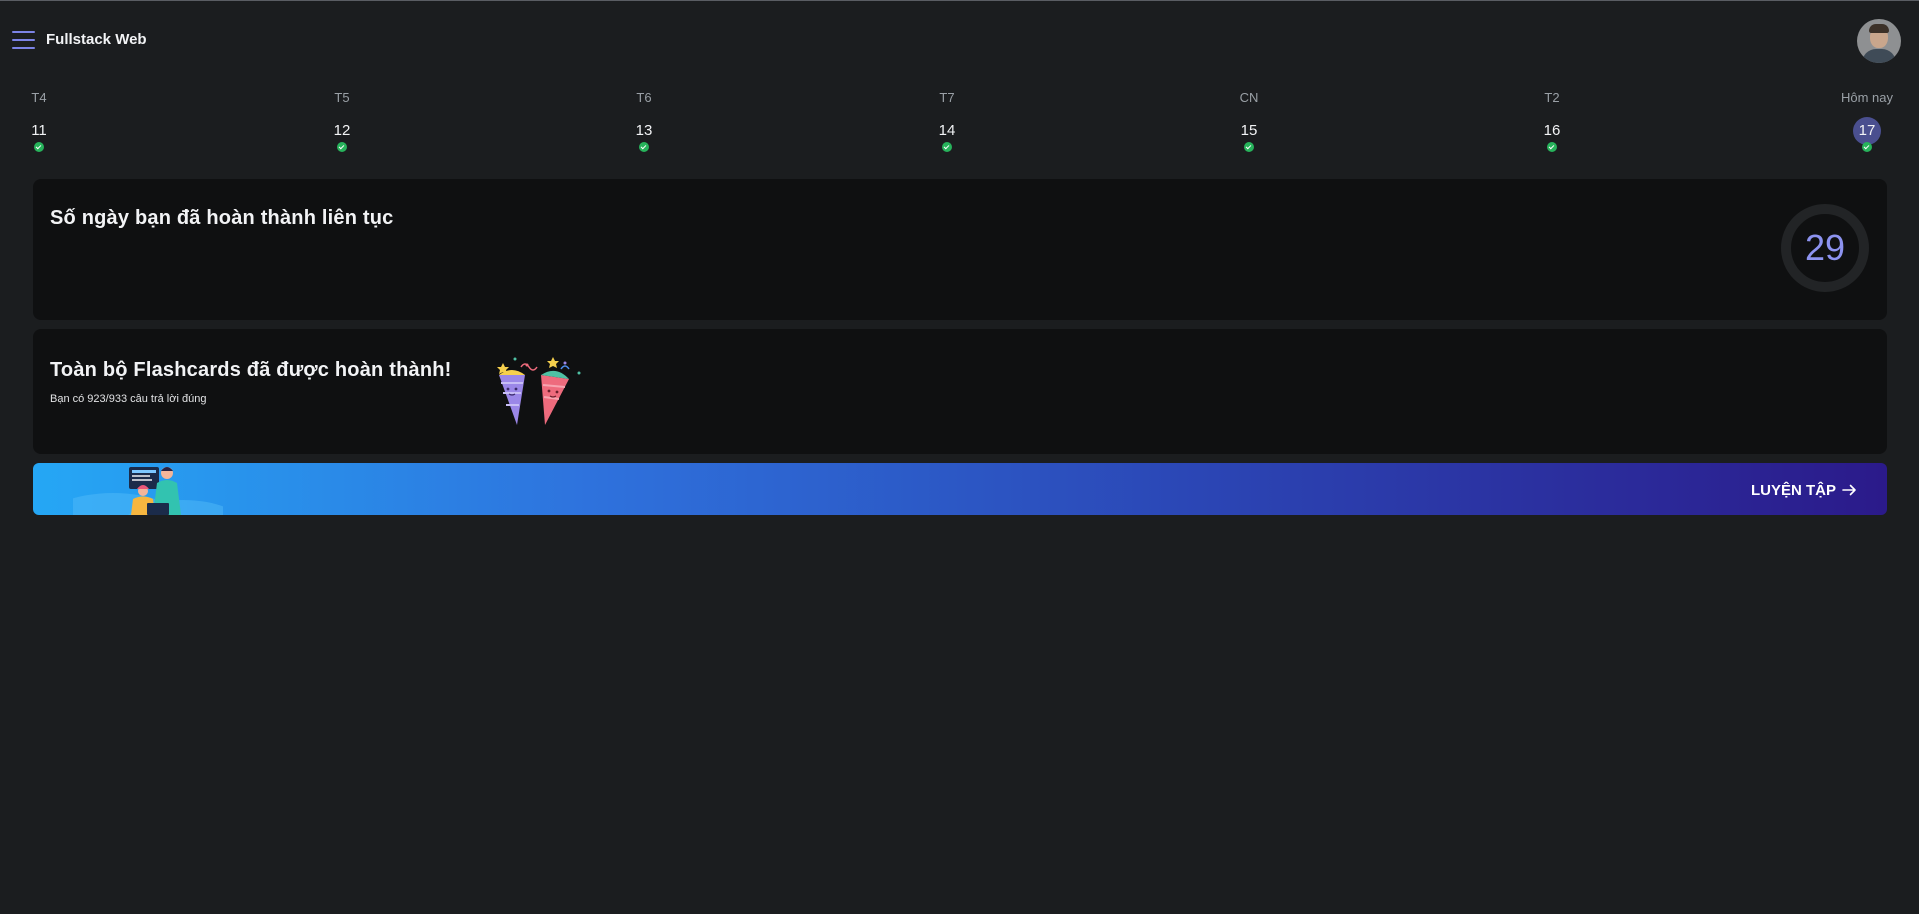 The width and height of the screenshot is (1919, 914). Describe the element at coordinates (1867, 131) in the screenshot. I see `day-date: 17` at that location.